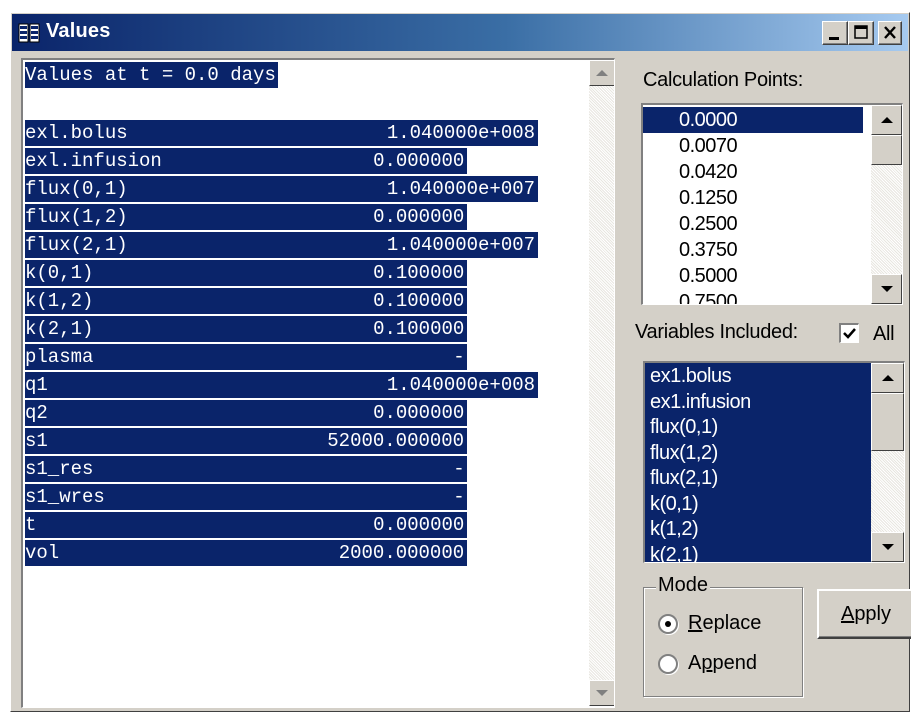 Image resolution: width=911 pixels, height=713 pixels. What do you see at coordinates (281, 189) in the screenshot?
I see `value-row: flux(0,1) 1.040000e+007` at bounding box center [281, 189].